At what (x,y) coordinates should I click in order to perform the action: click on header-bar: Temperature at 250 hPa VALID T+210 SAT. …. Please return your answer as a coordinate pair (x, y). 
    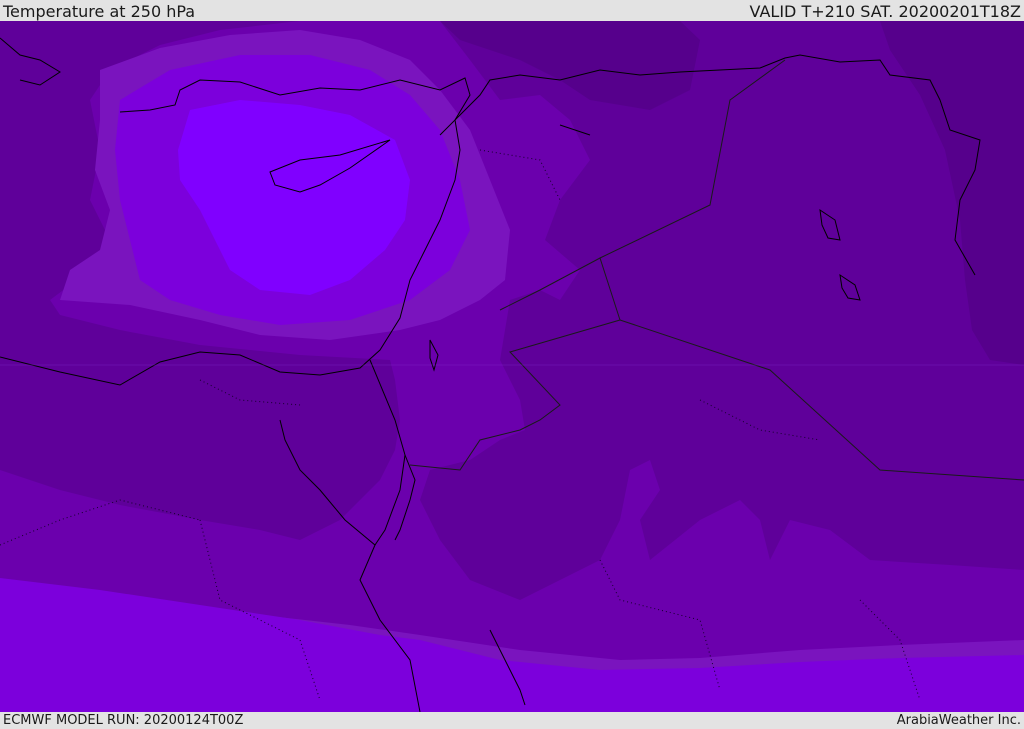
    Looking at the image, I should click on (512, 10).